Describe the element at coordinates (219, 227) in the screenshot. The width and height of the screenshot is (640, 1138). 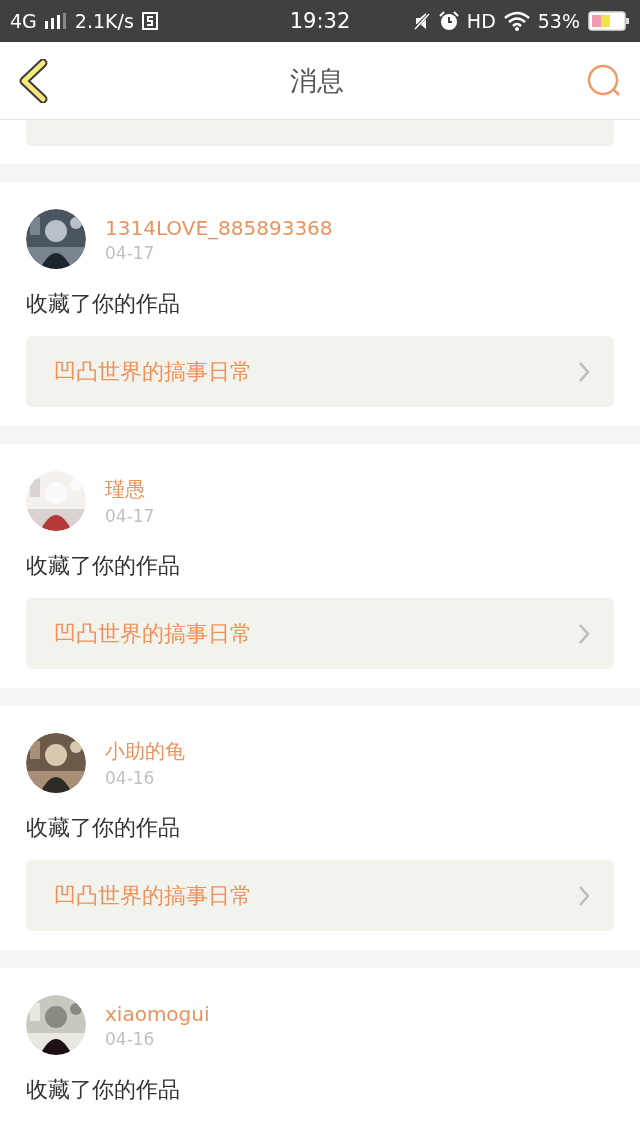
I see `user-name: 1314LOVE_885893368` at that location.